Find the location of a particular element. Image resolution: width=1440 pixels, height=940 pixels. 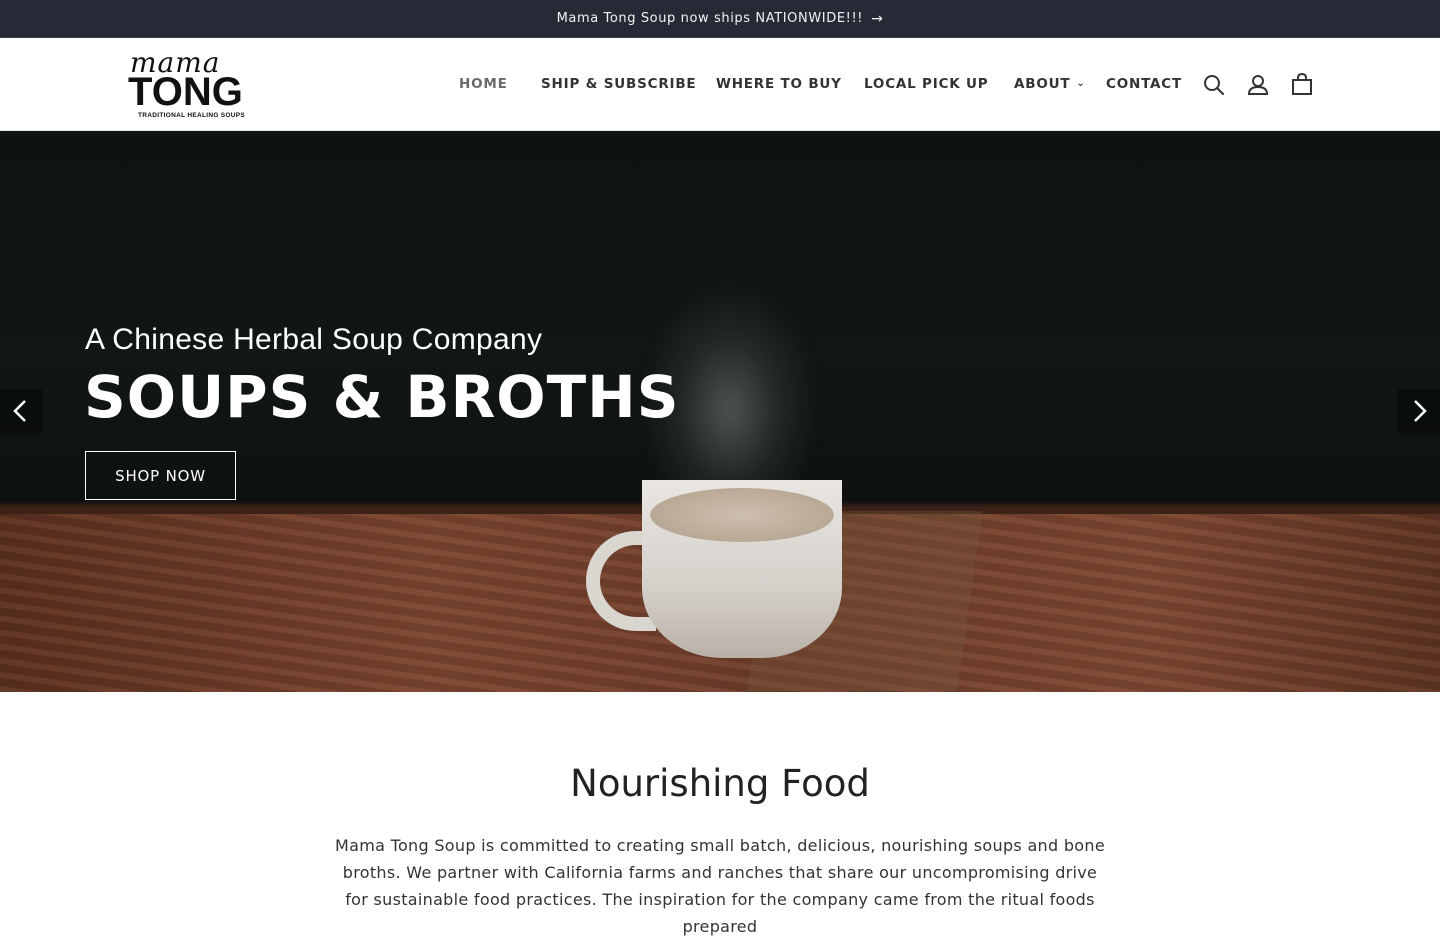

nav-item-home: HOME is located at coordinates (483, 84).